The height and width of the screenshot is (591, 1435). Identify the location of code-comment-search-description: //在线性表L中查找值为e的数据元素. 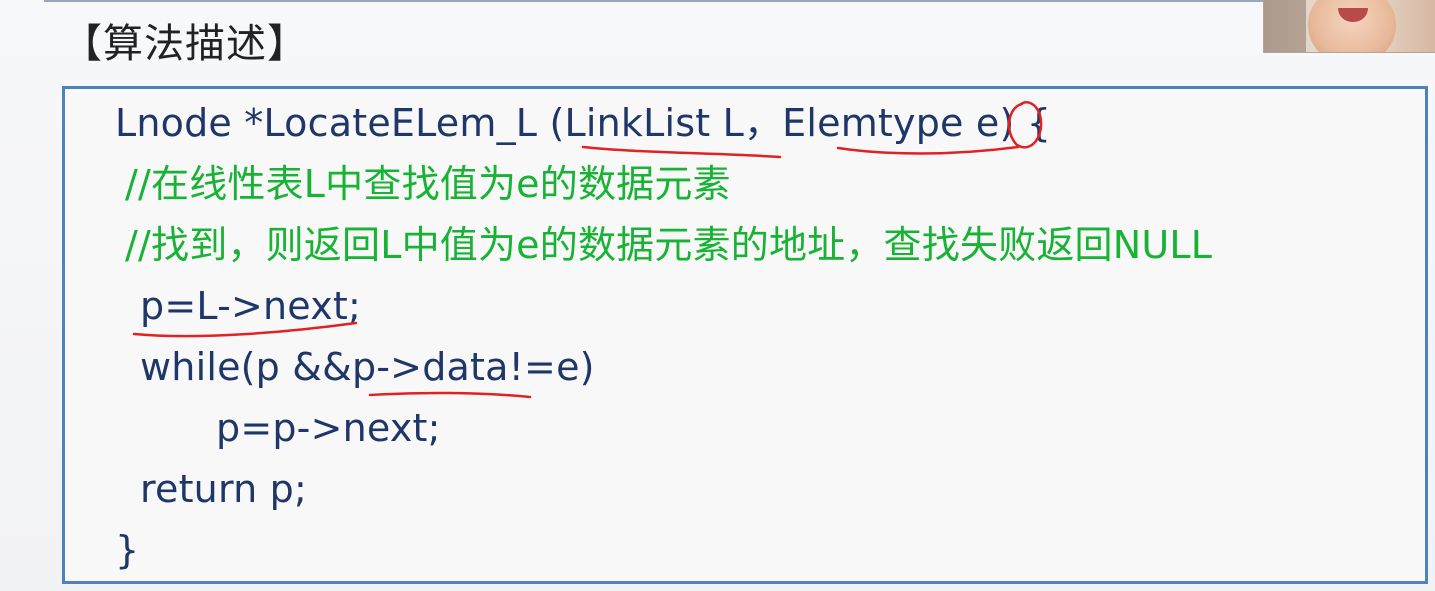
(428, 184).